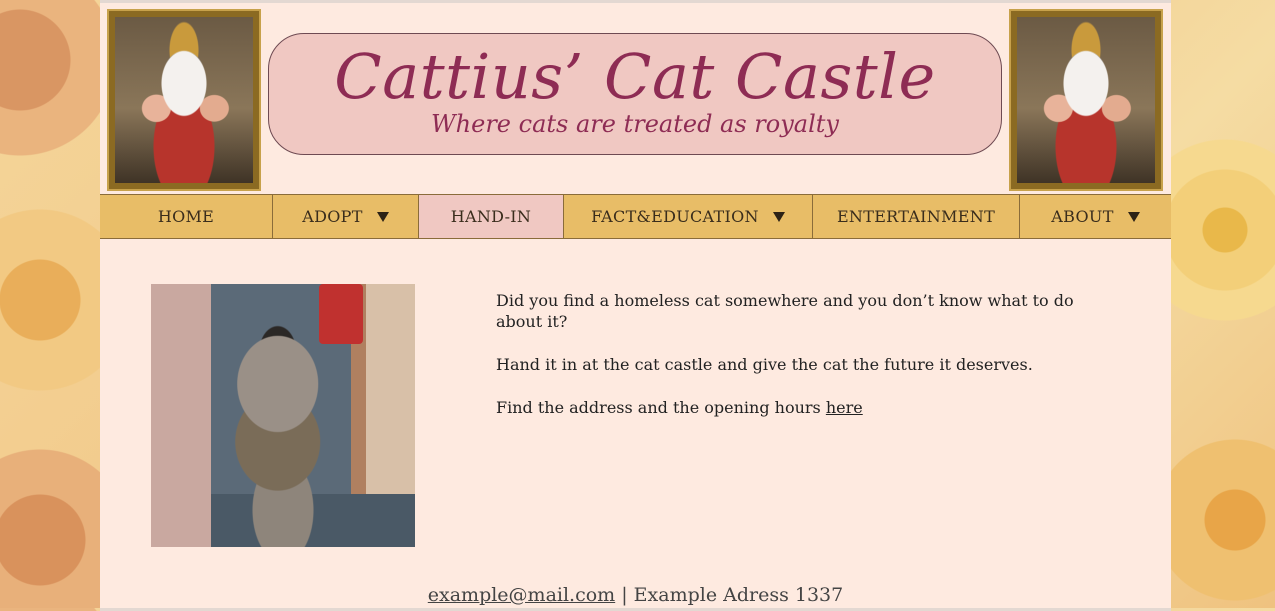 This screenshot has height=611, width=1275. What do you see at coordinates (661, 407) in the screenshot?
I see `paragraph-text: Find the address and the opening hours` at bounding box center [661, 407].